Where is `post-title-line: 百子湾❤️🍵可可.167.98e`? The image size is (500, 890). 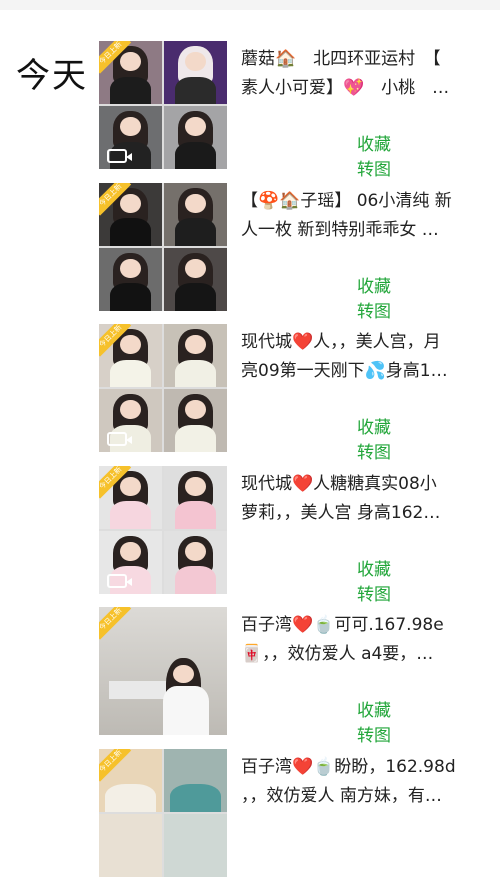
post-title-line: 百子湾❤️🍵可可.167.98e is located at coordinates (366, 625).